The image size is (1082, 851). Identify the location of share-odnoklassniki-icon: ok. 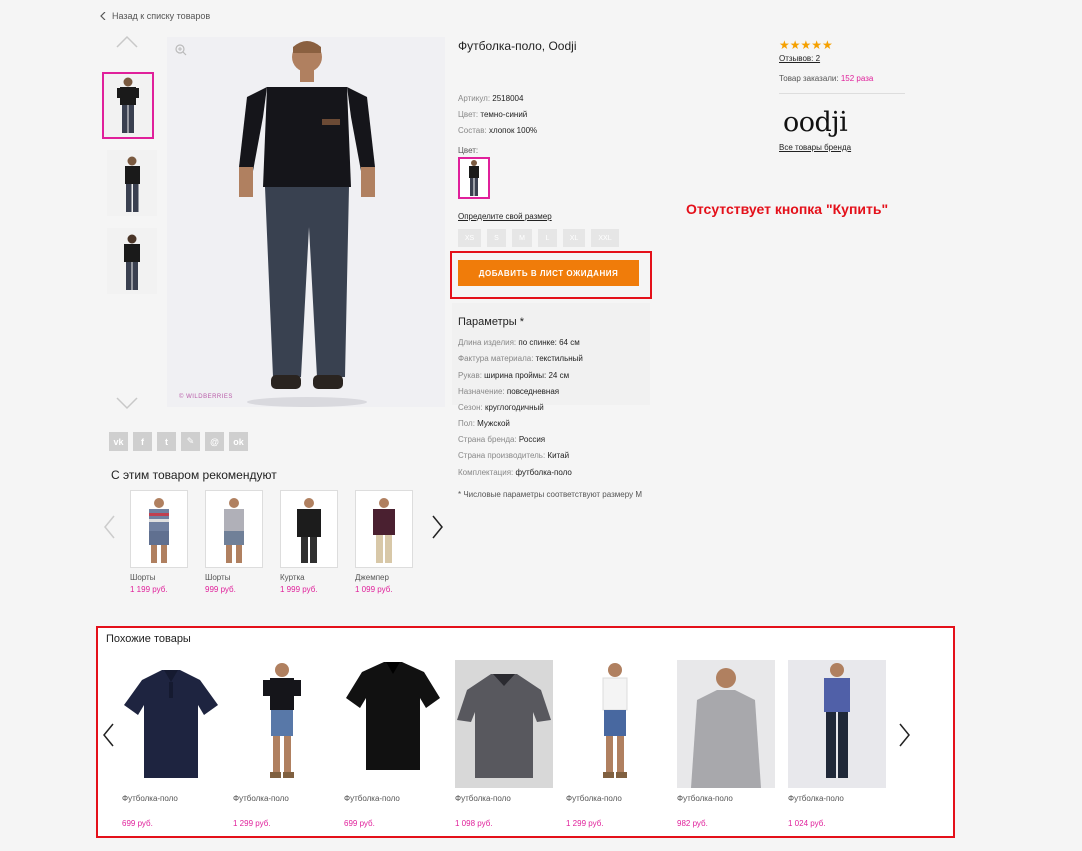
(238, 441).